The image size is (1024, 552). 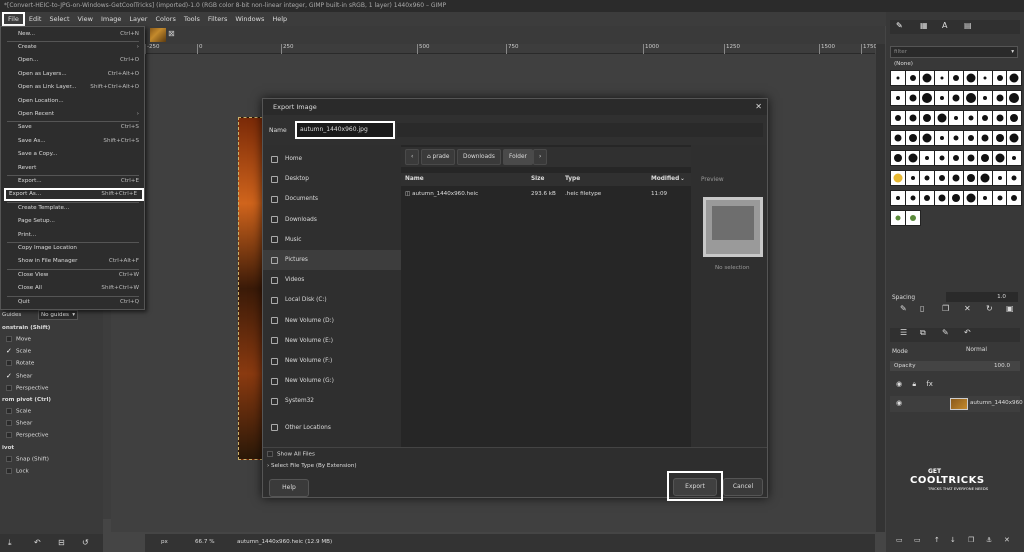 I want to click on path-button-downloads: Downloads, so click(x=479, y=157).